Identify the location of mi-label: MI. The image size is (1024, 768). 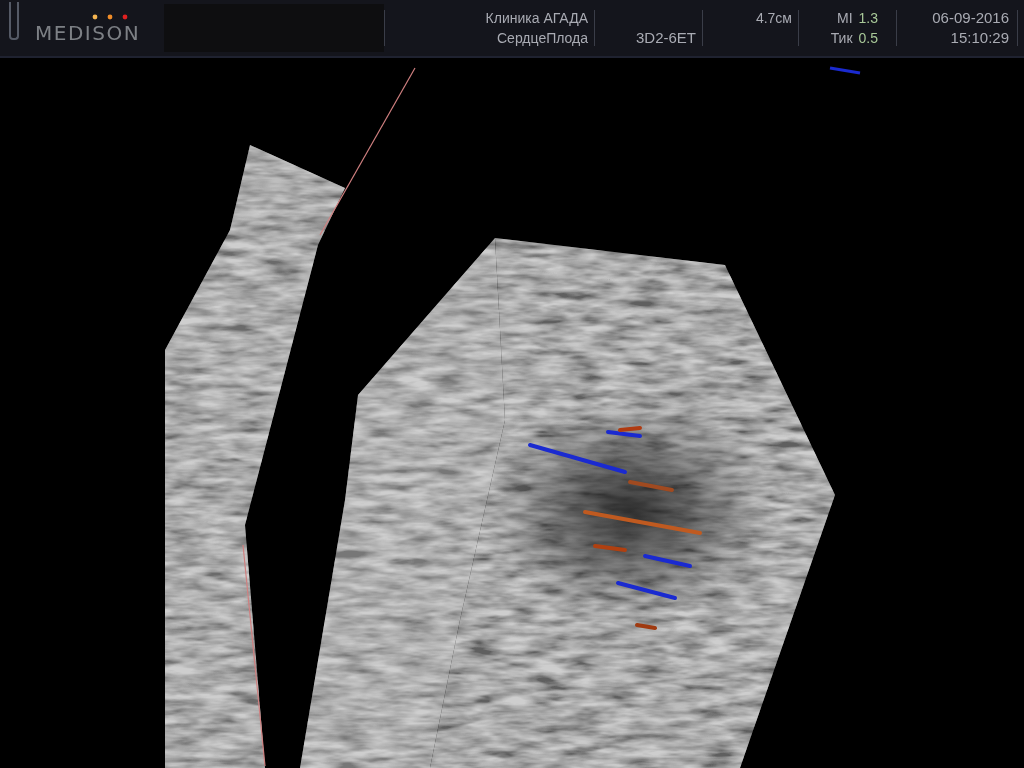
(844, 18).